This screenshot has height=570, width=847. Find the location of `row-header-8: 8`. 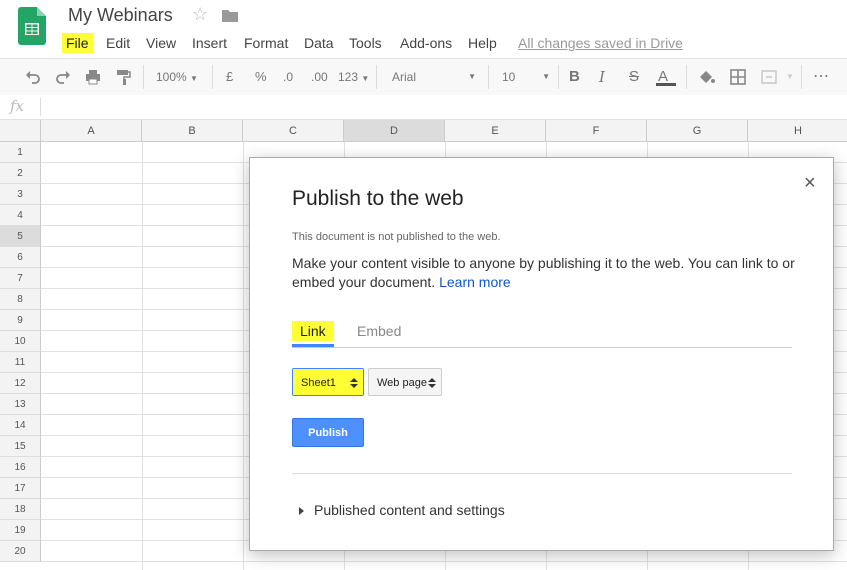

row-header-8: 8 is located at coordinates (20, 299).